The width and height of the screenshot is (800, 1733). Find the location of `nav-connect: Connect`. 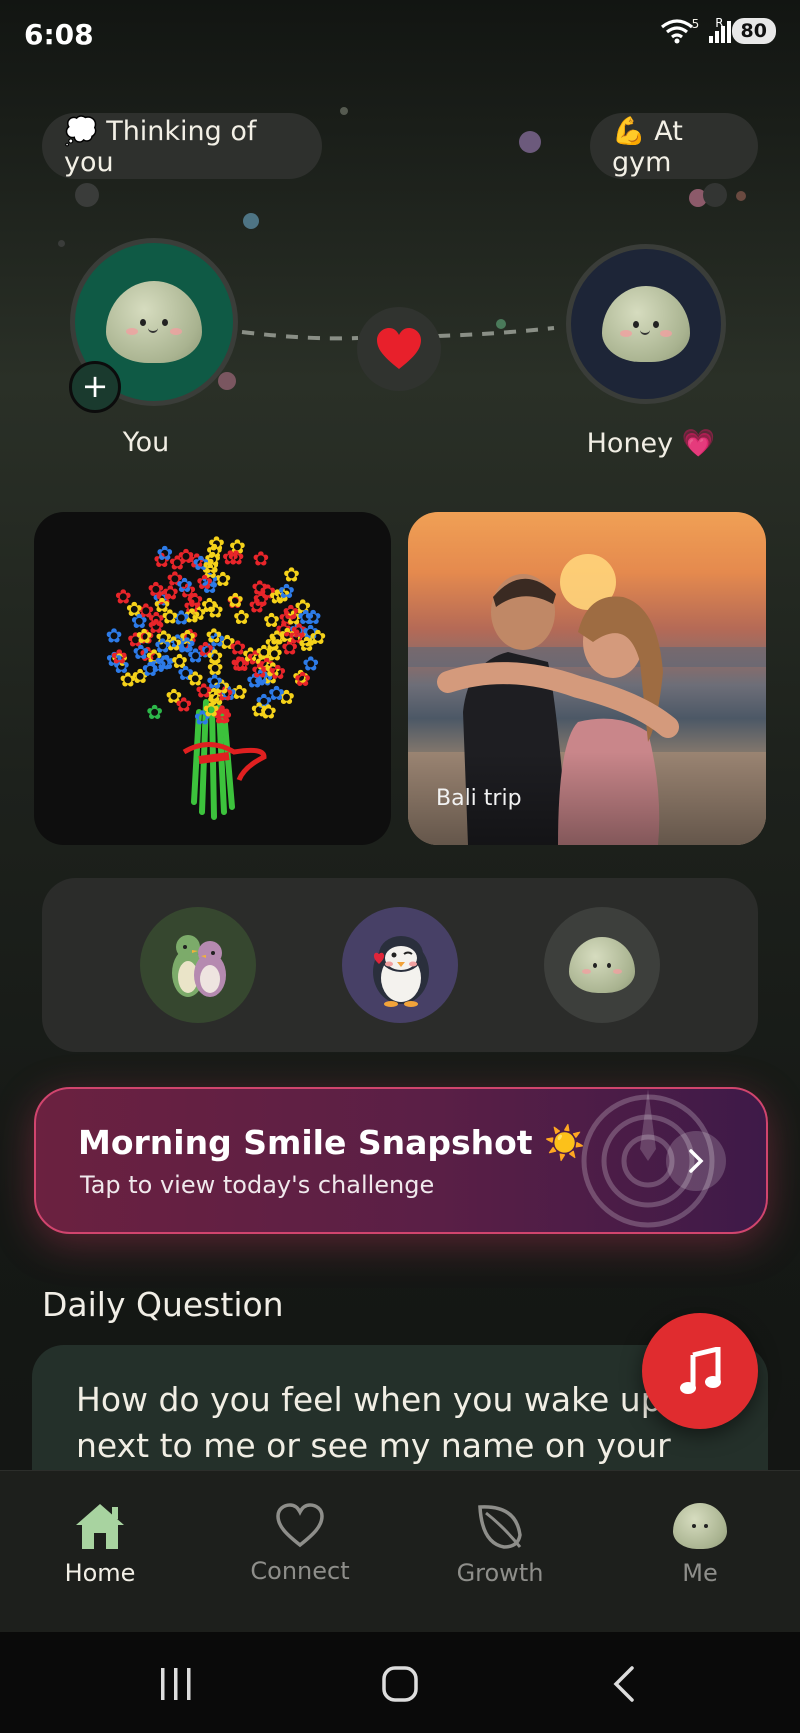

nav-connect: Connect is located at coordinates (300, 1552).